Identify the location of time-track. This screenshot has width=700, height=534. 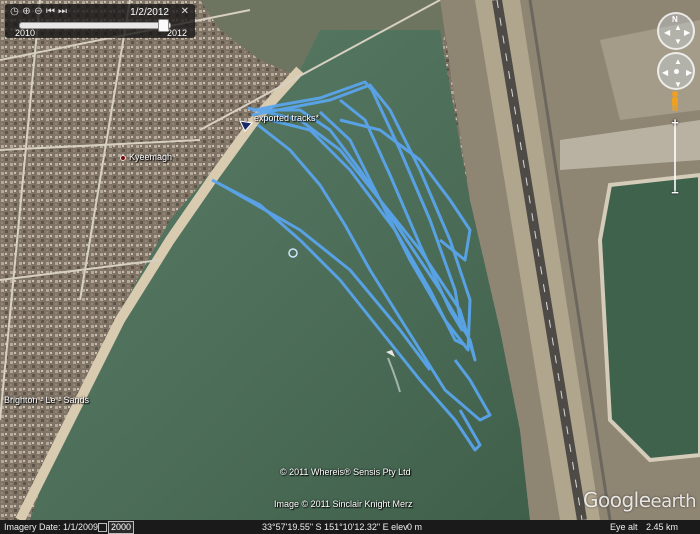
(95, 25).